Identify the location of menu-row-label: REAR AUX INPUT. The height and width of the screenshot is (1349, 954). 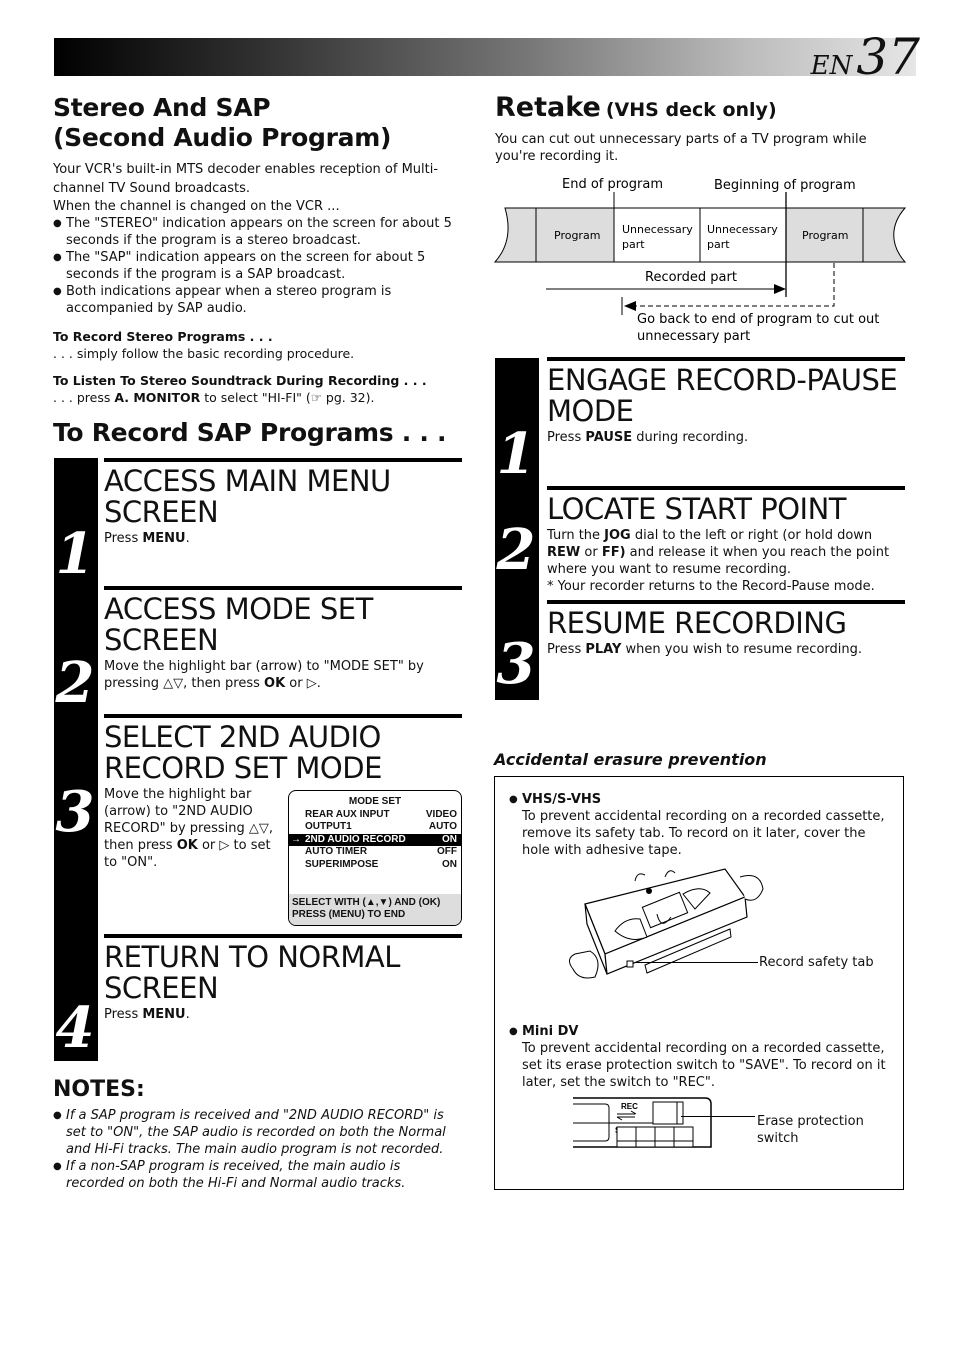
(347, 814).